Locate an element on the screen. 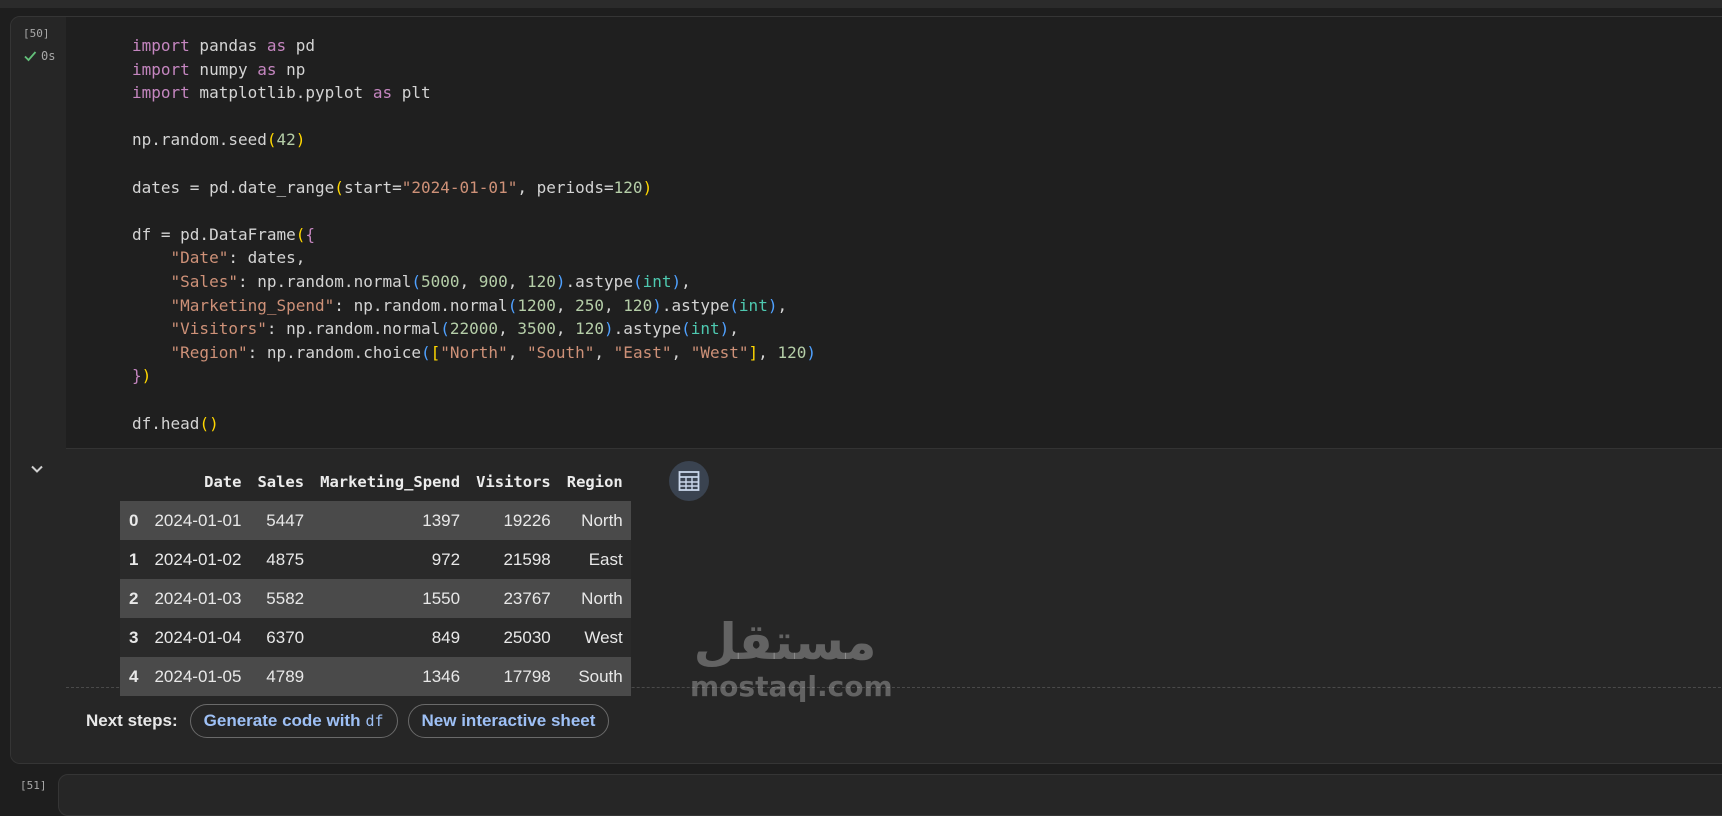 Image resolution: width=1722 pixels, height=816 pixels. table-cell: 1550 is located at coordinates (390, 598).